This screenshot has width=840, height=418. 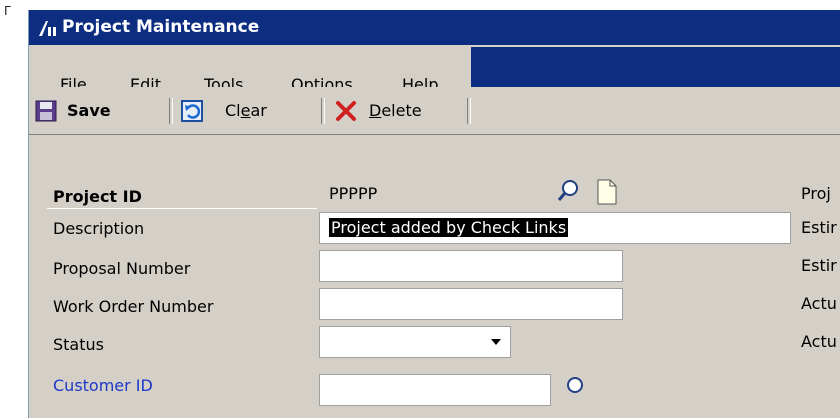 What do you see at coordinates (415, 342) in the screenshot?
I see `status-dropdown` at bounding box center [415, 342].